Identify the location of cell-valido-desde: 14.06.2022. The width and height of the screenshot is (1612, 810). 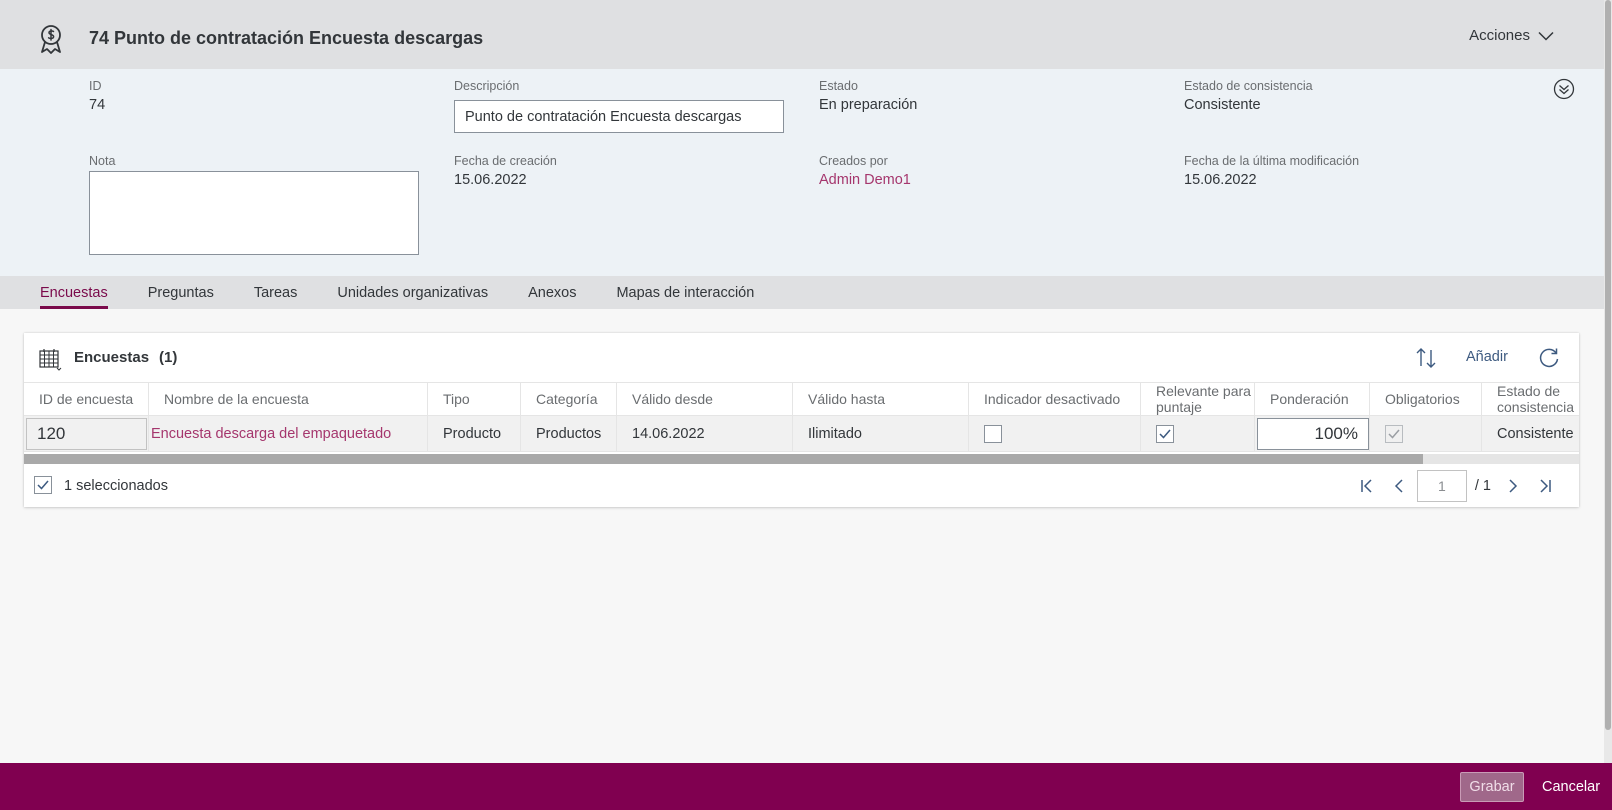
(705, 433).